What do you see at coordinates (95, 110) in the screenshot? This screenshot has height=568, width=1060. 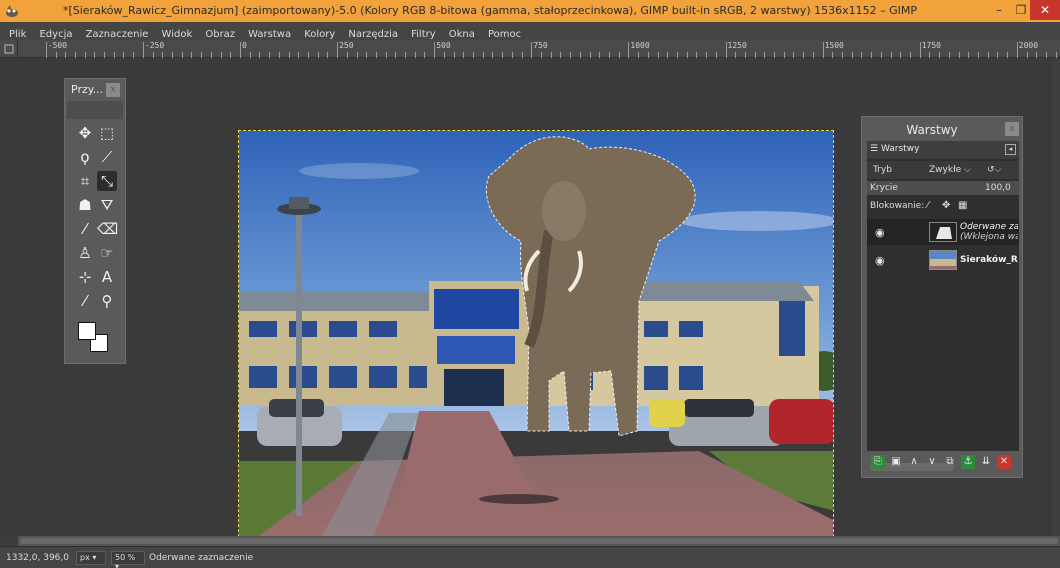 I see `wilber-drop-area` at bounding box center [95, 110].